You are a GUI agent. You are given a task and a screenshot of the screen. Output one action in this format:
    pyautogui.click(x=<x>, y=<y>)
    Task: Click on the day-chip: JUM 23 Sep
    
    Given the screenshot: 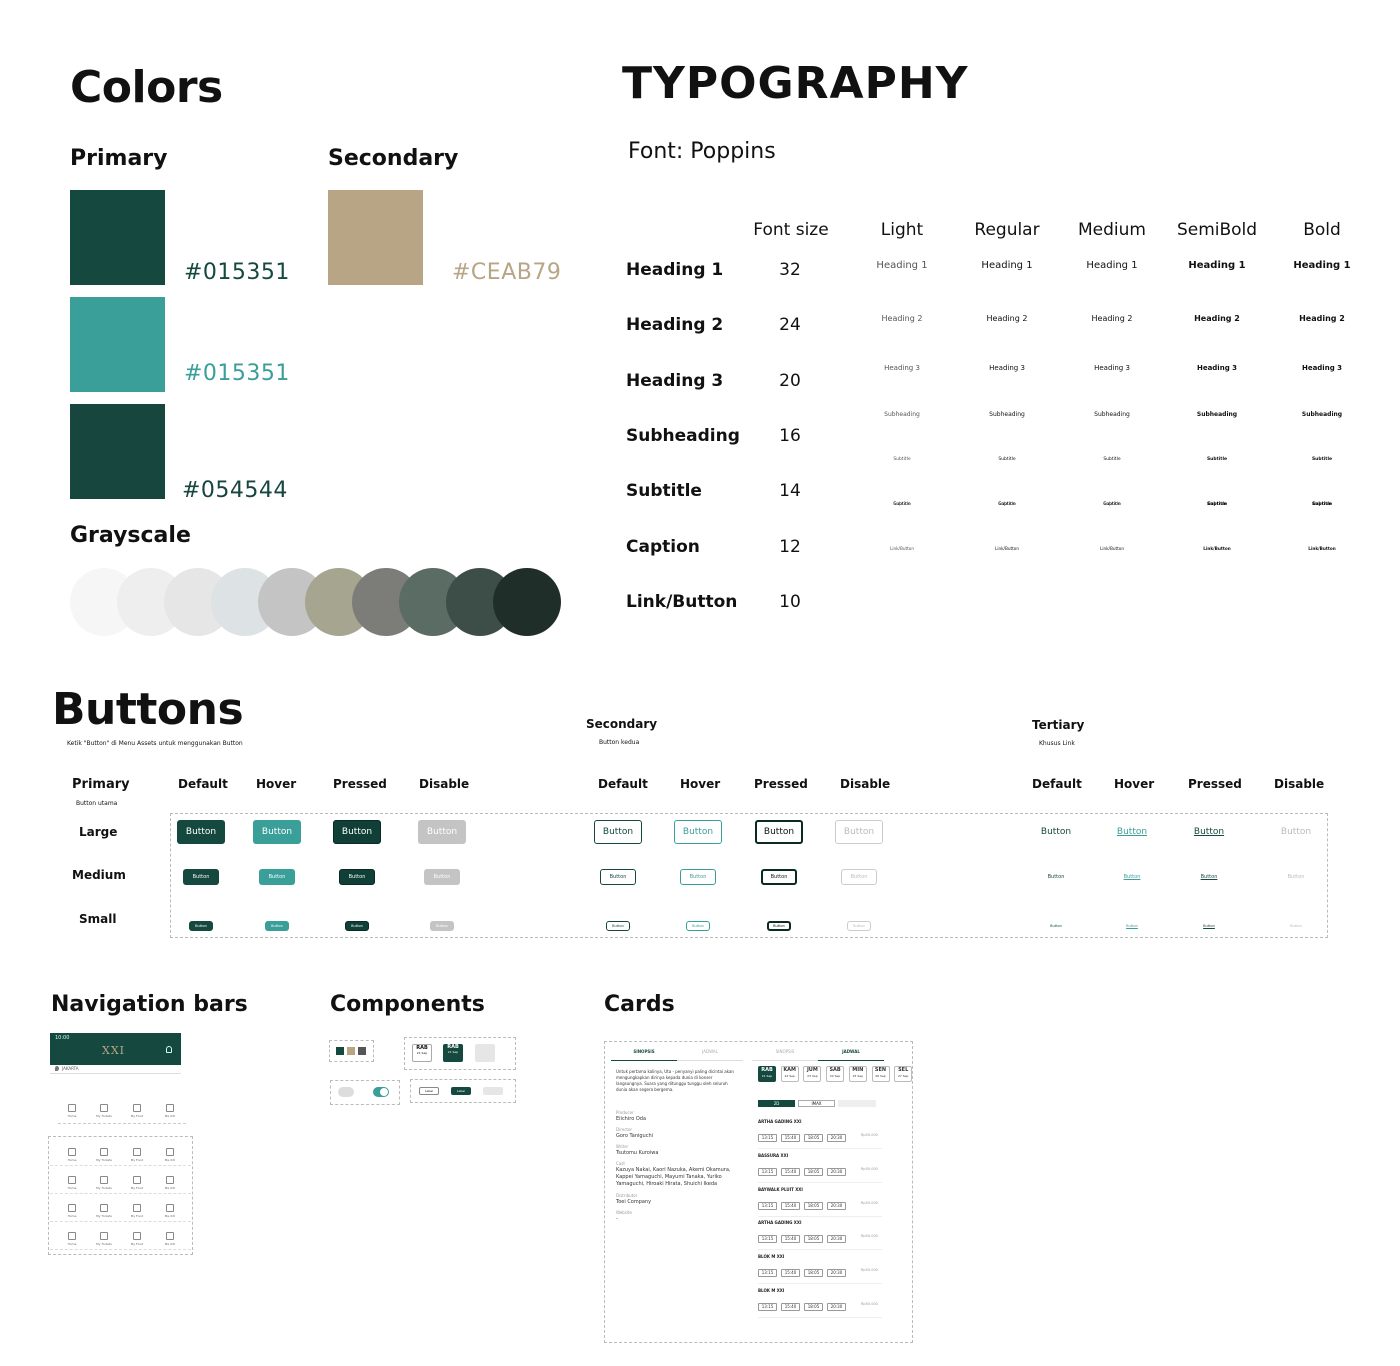 What is the action you would take?
    pyautogui.click(x=812, y=1074)
    